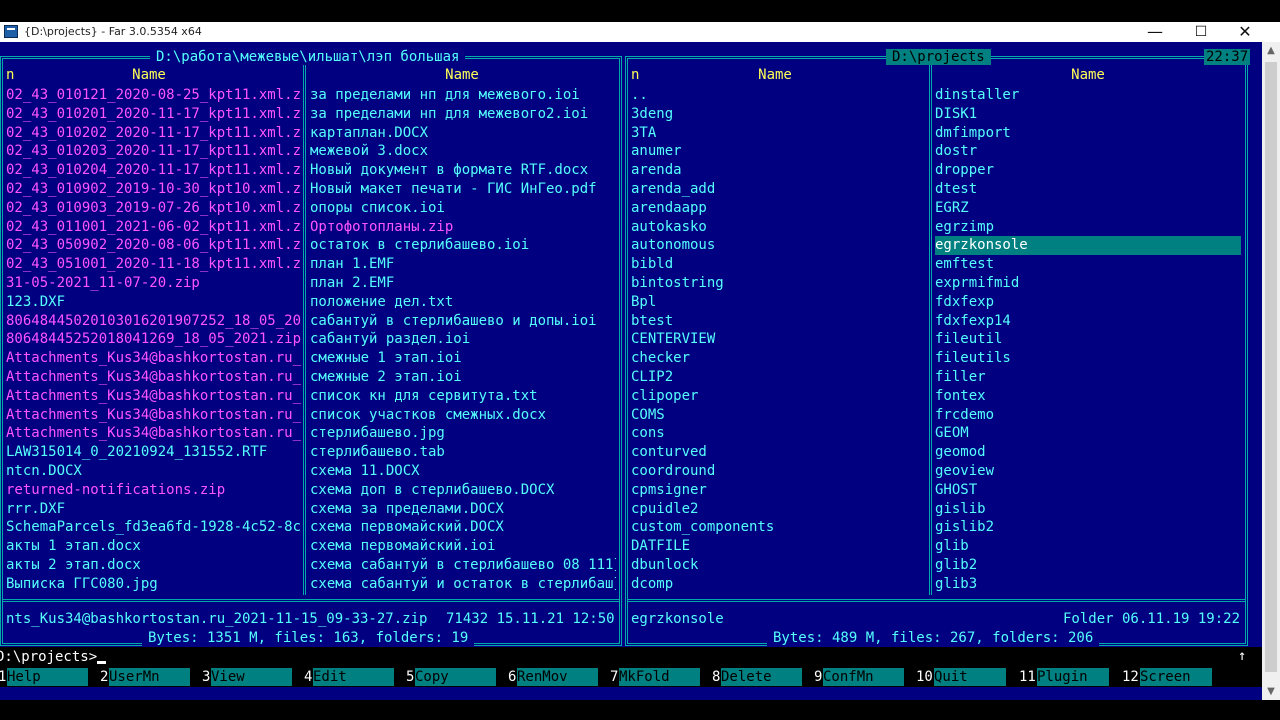 This screenshot has height=720, width=1280. What do you see at coordinates (1088, 321) in the screenshot?
I see `right-col2-file-item: fdxfexp14` at bounding box center [1088, 321].